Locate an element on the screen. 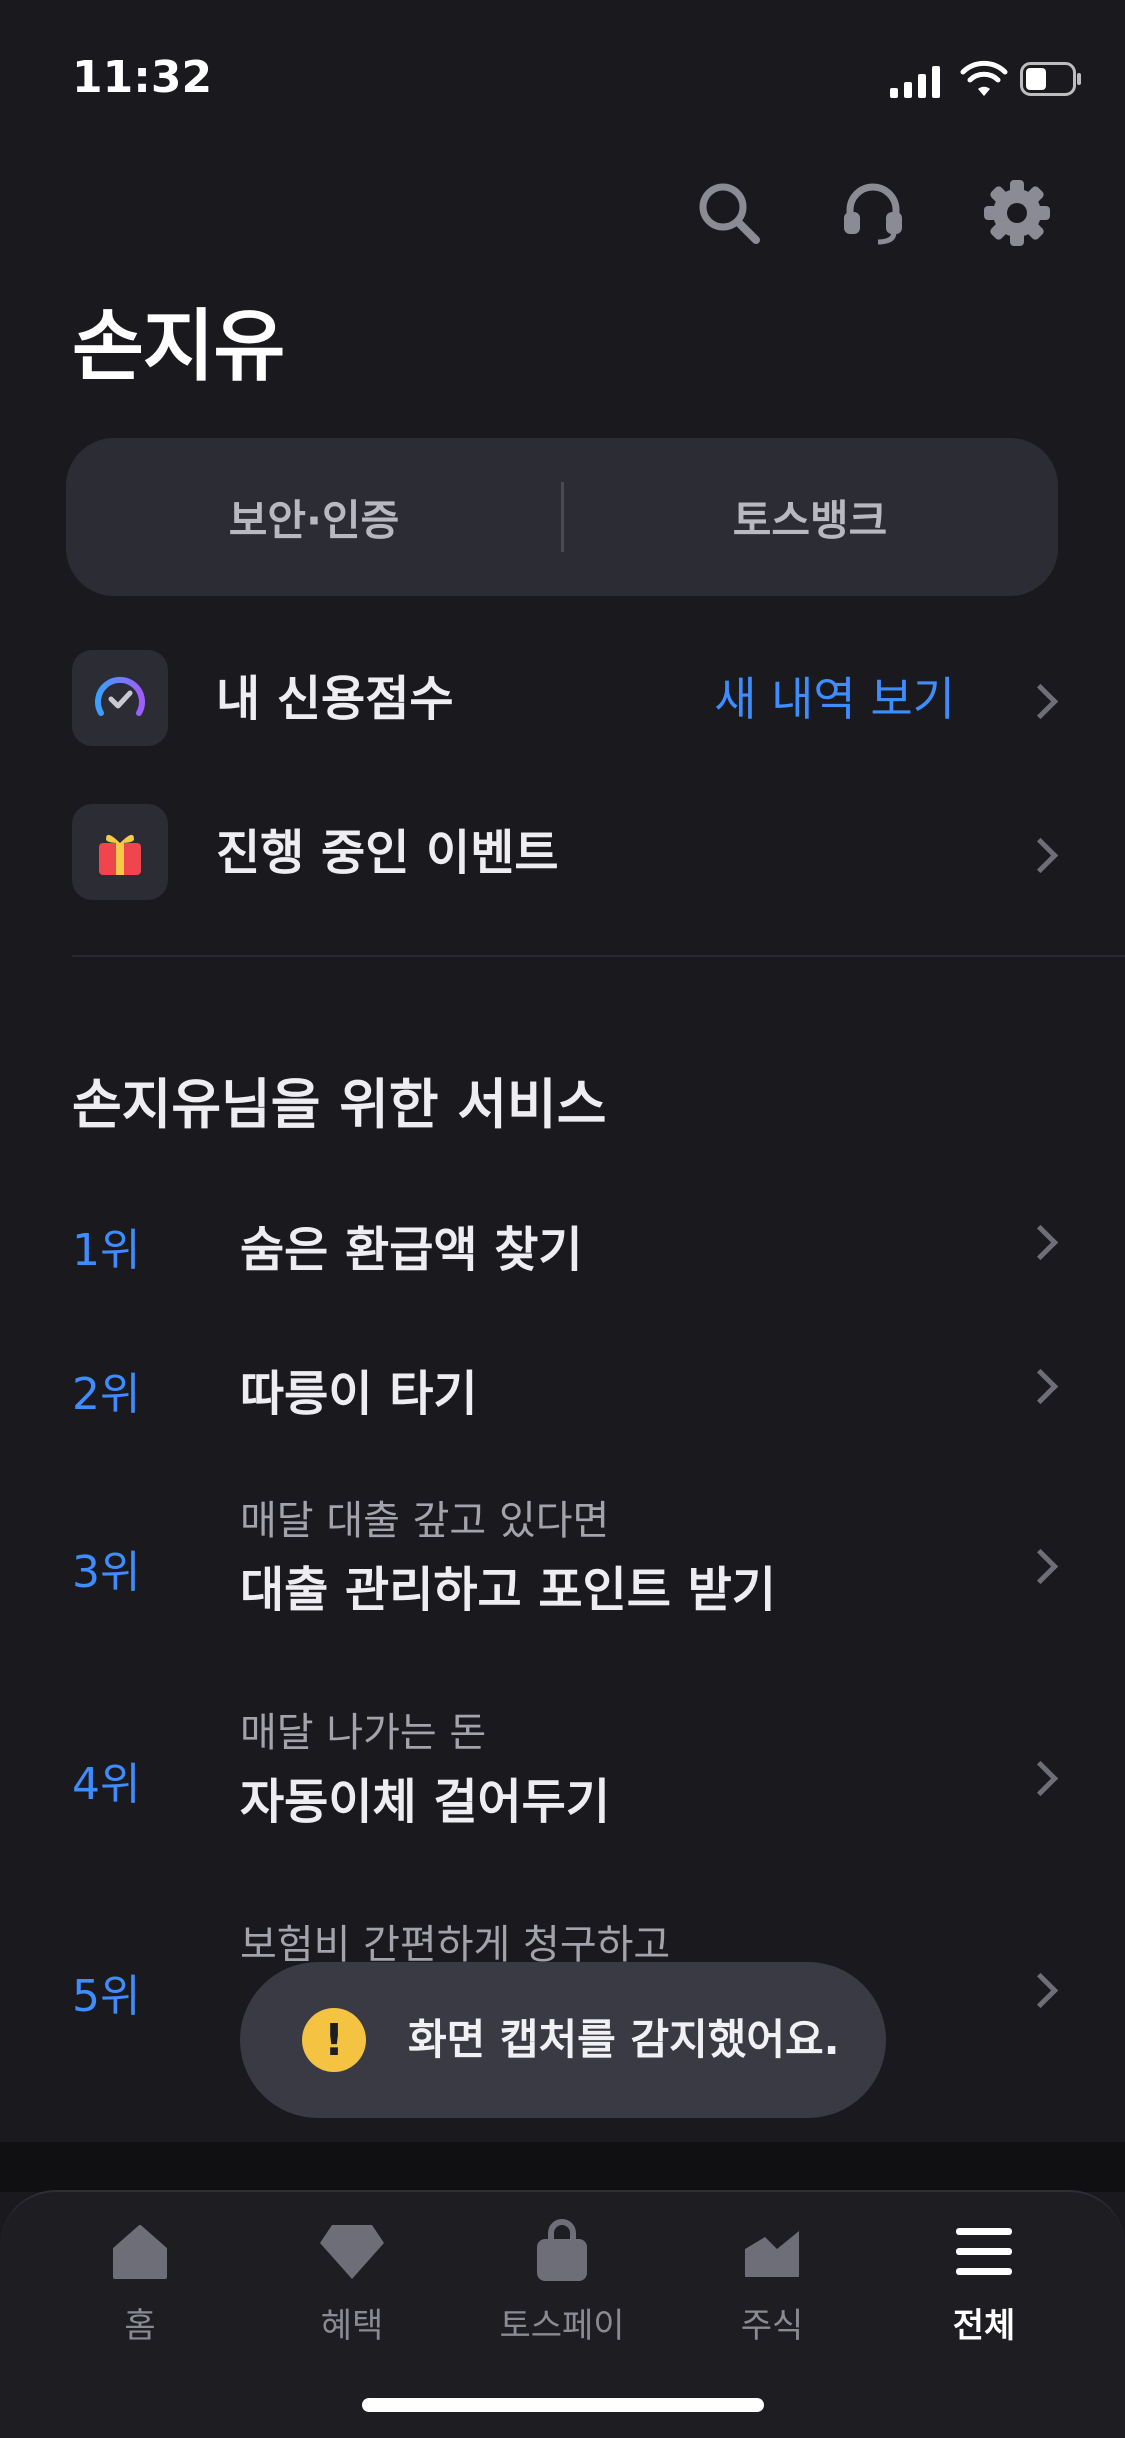 Image resolution: width=1125 pixels, height=2438 pixels. service-item: 4위 매달 나가는 돈 자동이체 걸어두기 is located at coordinates (562, 1775).